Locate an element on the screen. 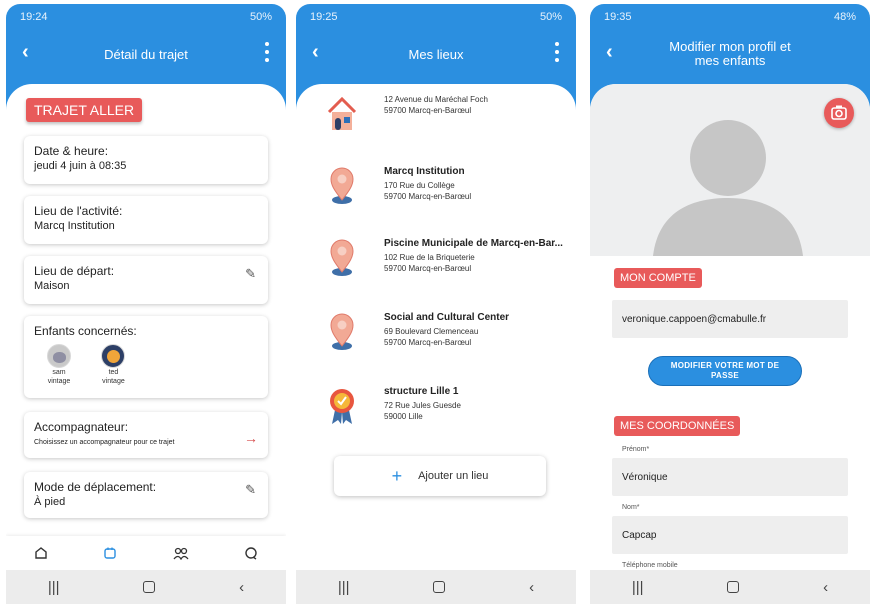 The width and height of the screenshot is (870, 604). child-name: sam is located at coordinates (59, 372).